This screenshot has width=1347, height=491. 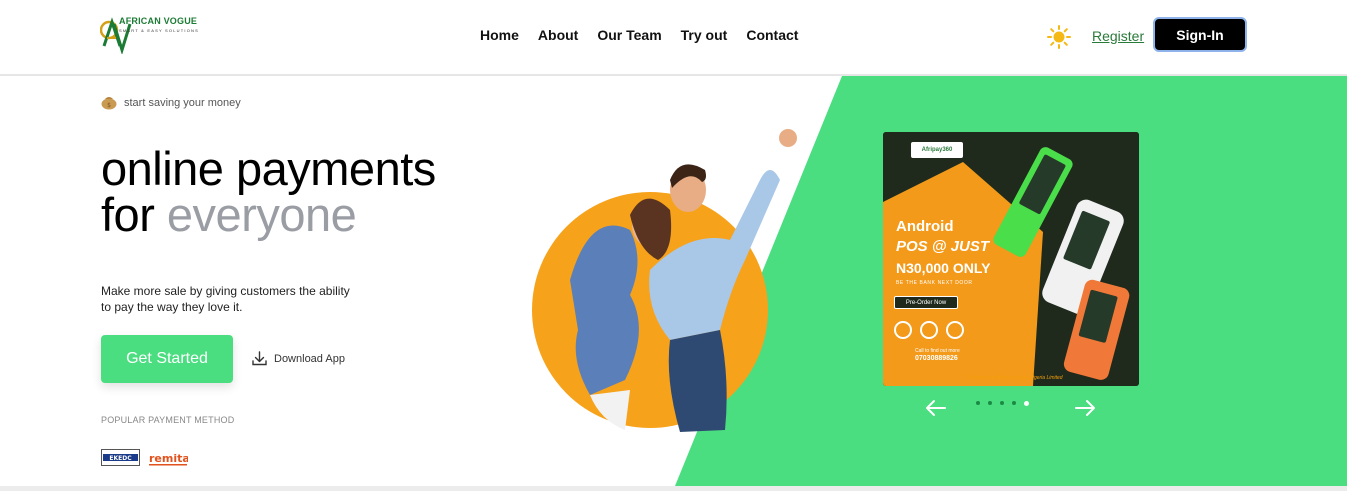 I want to click on promo-line-4: BE THE BANK NEXT DOOR, so click(x=934, y=283).